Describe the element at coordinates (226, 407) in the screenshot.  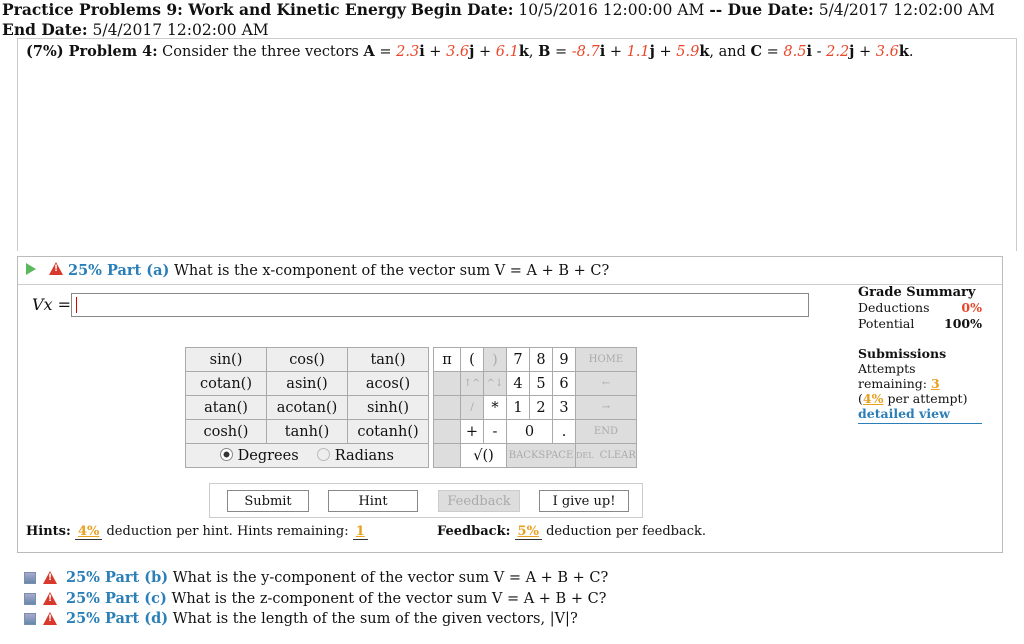
I see `key-atan: atan()` at that location.